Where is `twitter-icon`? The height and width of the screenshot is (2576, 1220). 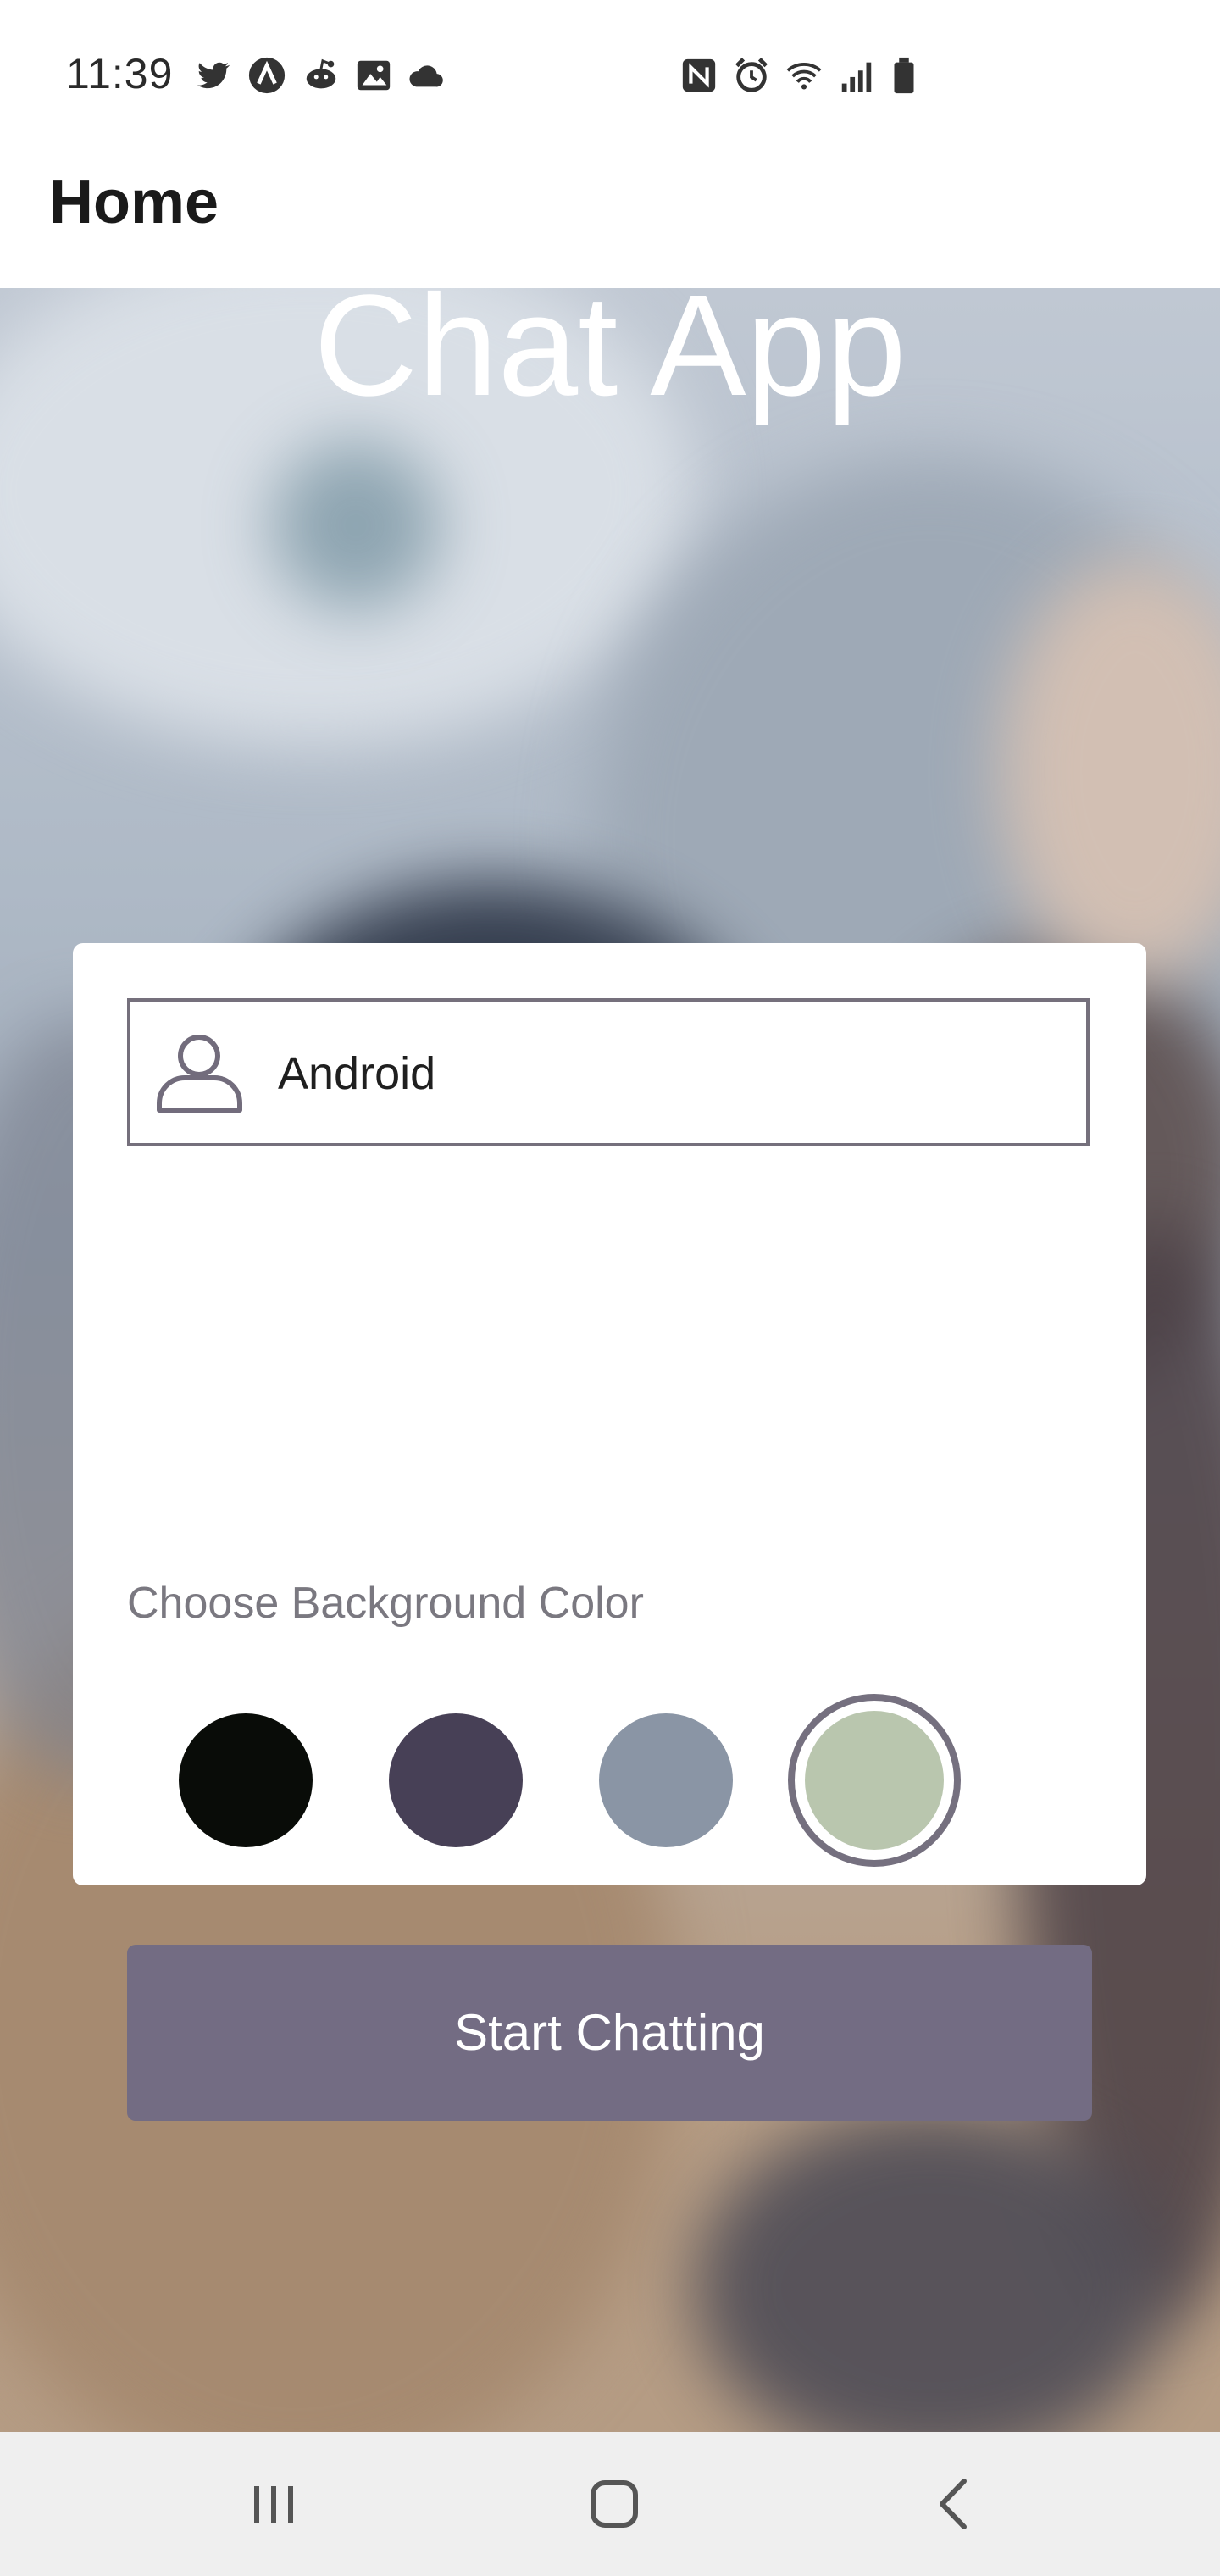
twitter-icon is located at coordinates (212, 75).